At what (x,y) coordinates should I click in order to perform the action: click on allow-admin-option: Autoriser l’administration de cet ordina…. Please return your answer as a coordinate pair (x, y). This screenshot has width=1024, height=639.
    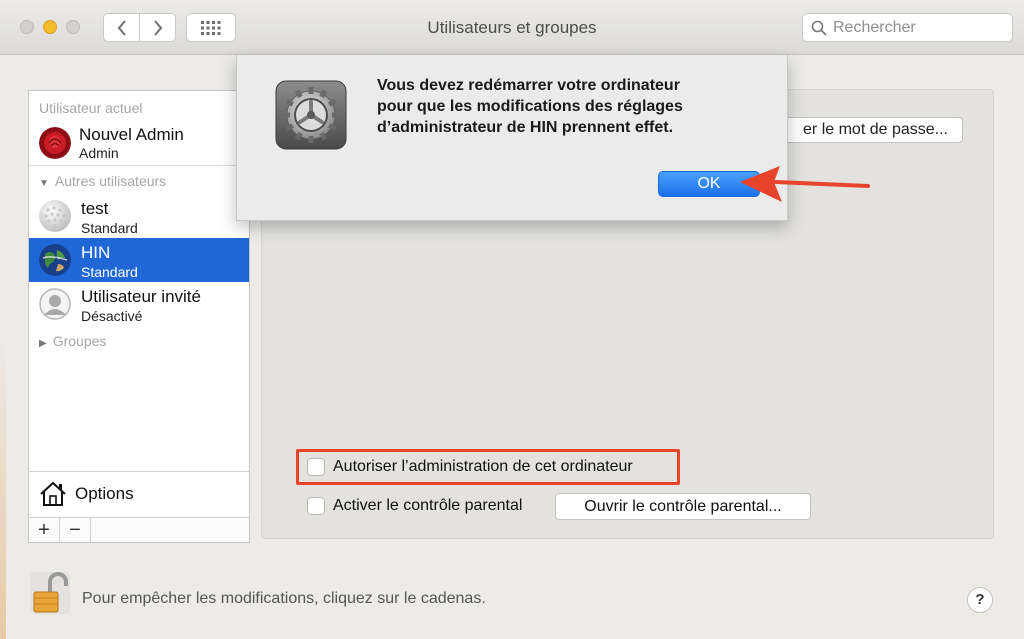
    Looking at the image, I should click on (470, 467).